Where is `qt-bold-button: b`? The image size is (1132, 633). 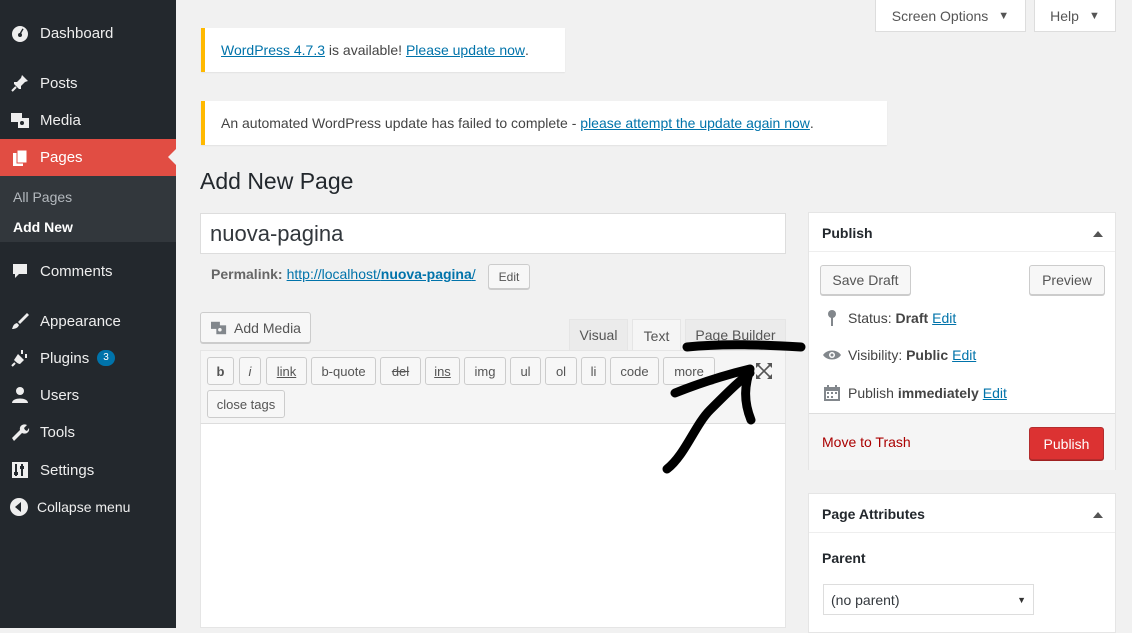
qt-bold-button: b is located at coordinates (220, 371).